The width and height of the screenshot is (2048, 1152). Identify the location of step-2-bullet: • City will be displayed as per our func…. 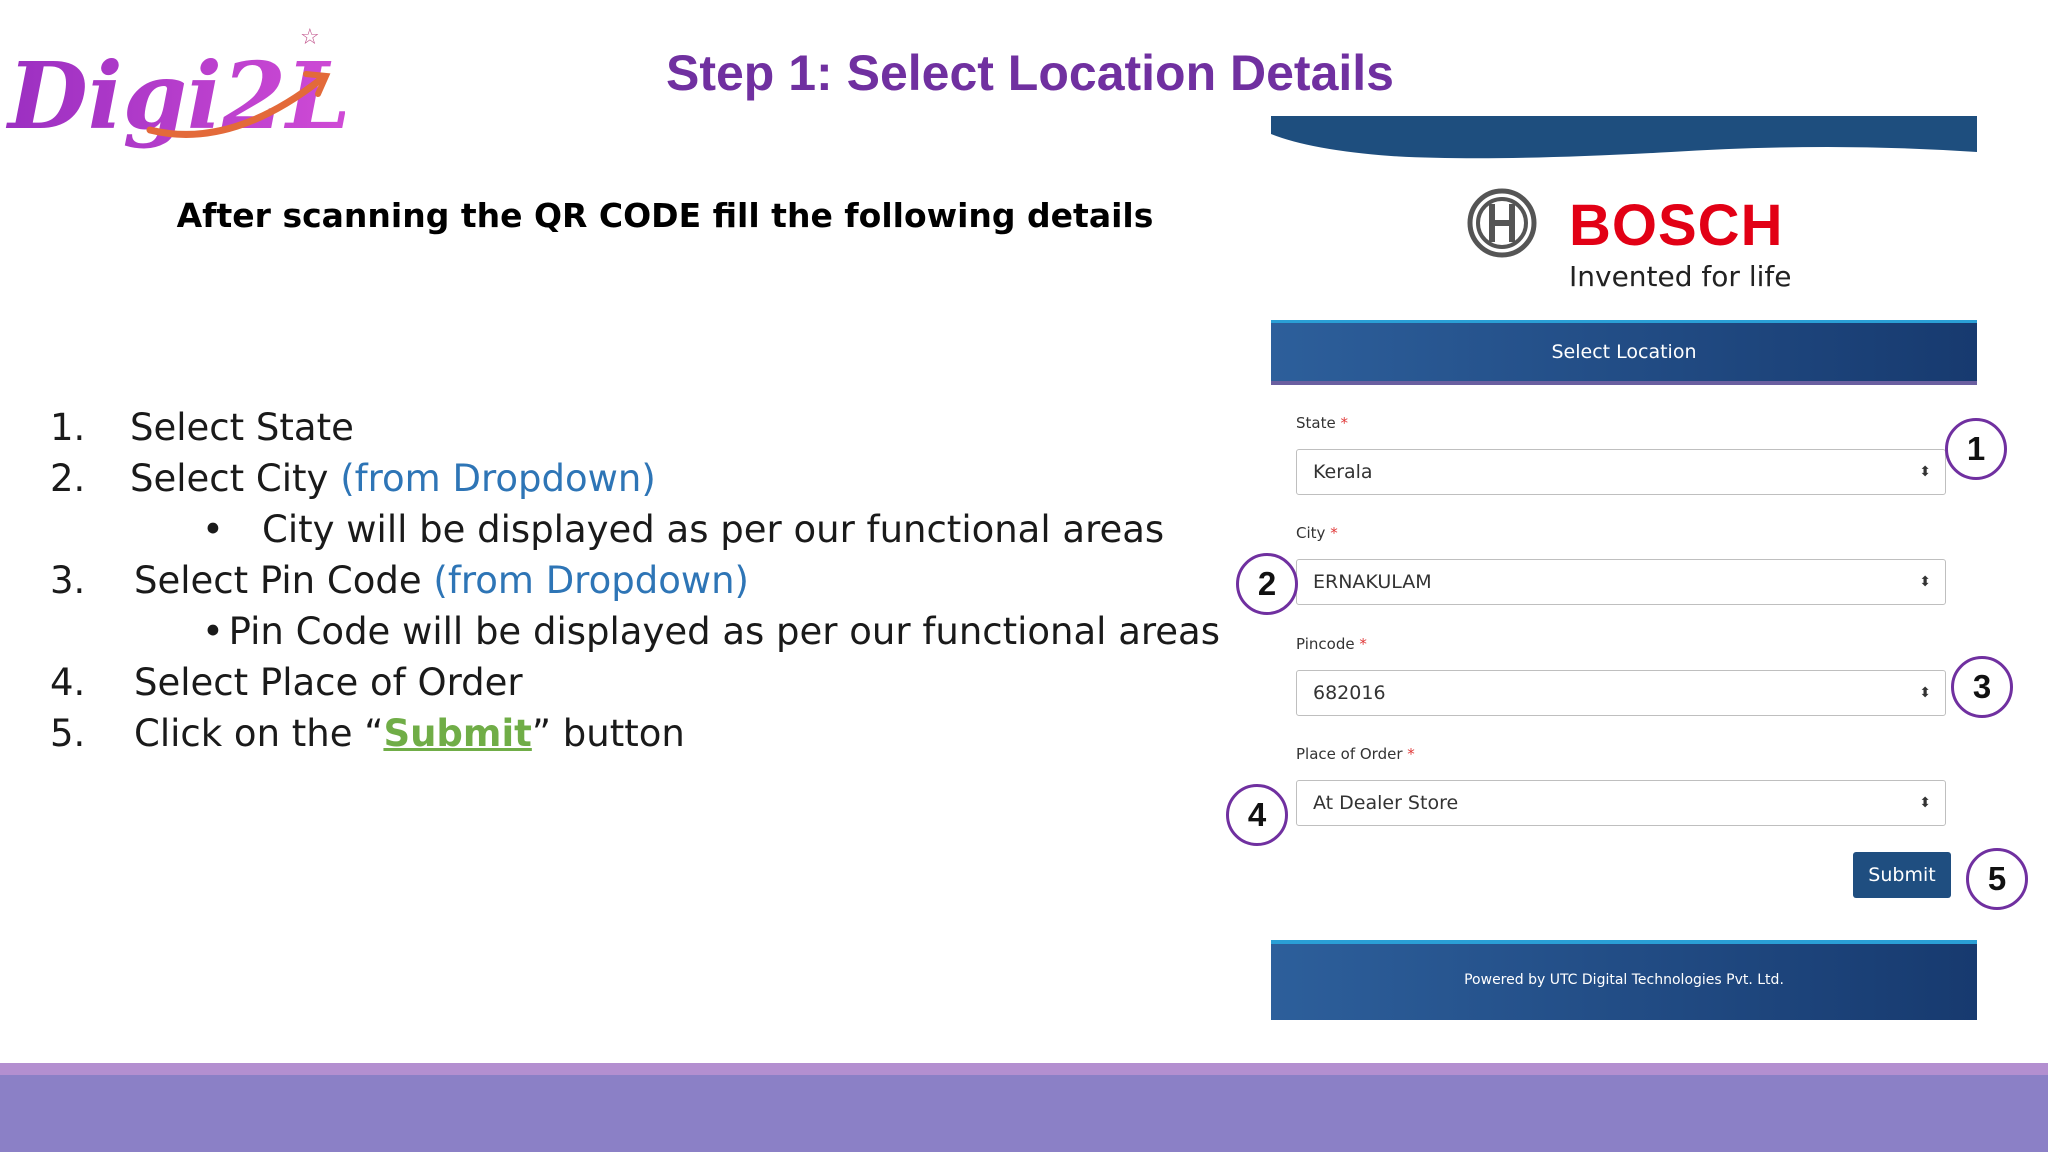
(635, 529).